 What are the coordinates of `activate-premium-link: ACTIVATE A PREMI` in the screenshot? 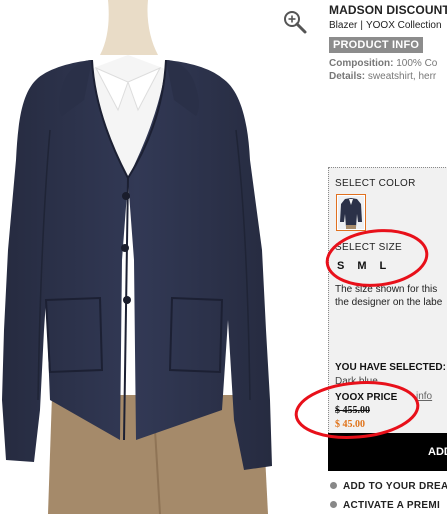 It's located at (385, 505).